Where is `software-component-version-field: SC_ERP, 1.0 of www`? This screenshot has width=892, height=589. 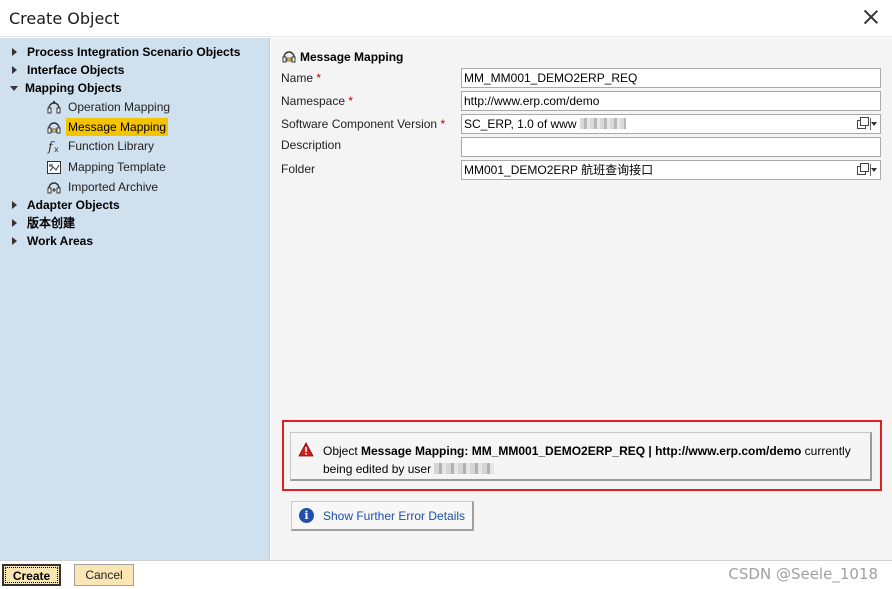
software-component-version-field: SC_ERP, 1.0 of www is located at coordinates (671, 124).